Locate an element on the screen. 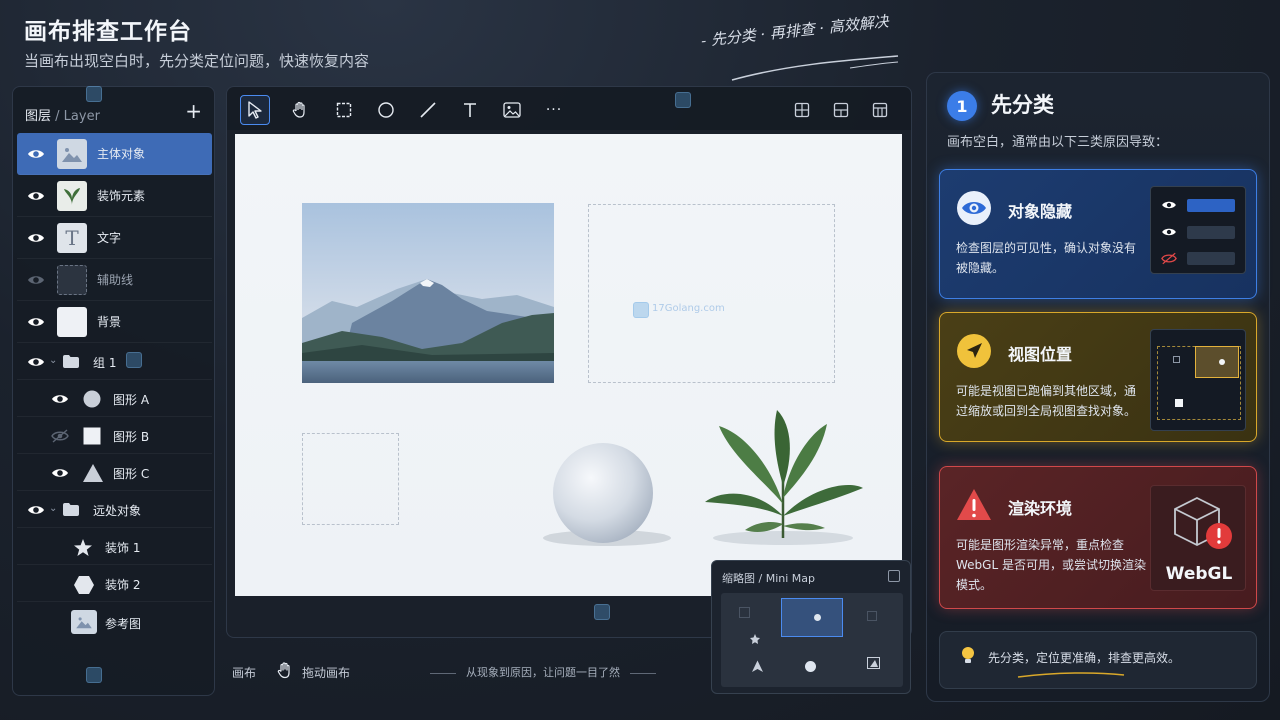 The image size is (1280, 720). layer-row-far-objects: ⌄ 远处对象 is located at coordinates (114, 509).